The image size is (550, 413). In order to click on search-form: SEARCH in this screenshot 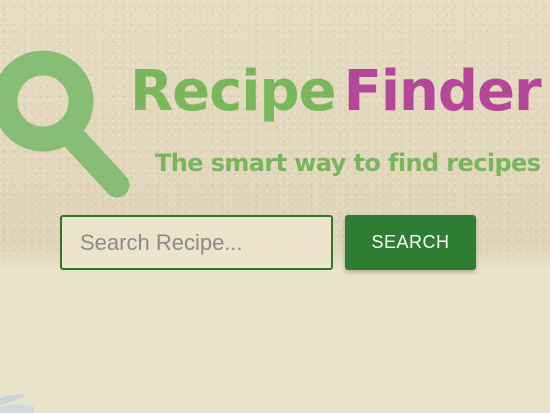, I will do `click(270, 243)`.